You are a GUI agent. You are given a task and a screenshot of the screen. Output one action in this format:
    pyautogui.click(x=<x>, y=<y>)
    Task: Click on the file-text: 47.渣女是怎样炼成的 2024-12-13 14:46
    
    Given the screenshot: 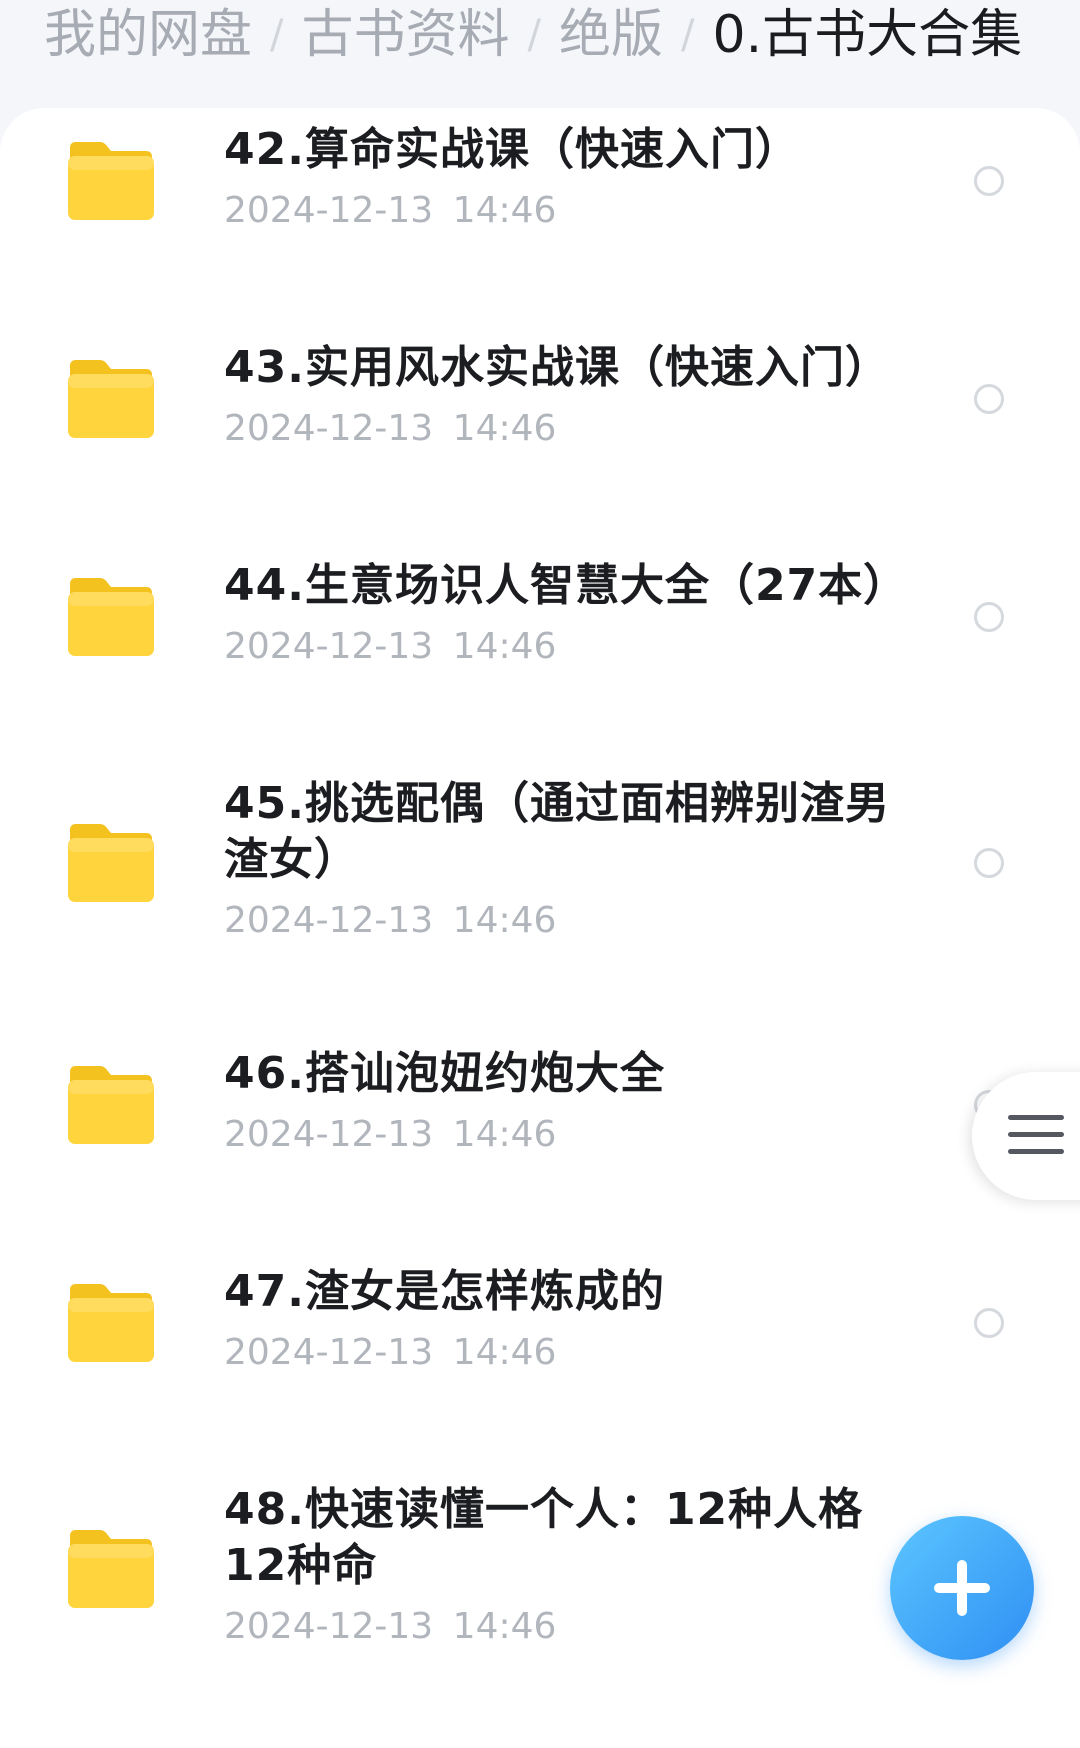 What is the action you would take?
    pyautogui.click(x=564, y=1320)
    